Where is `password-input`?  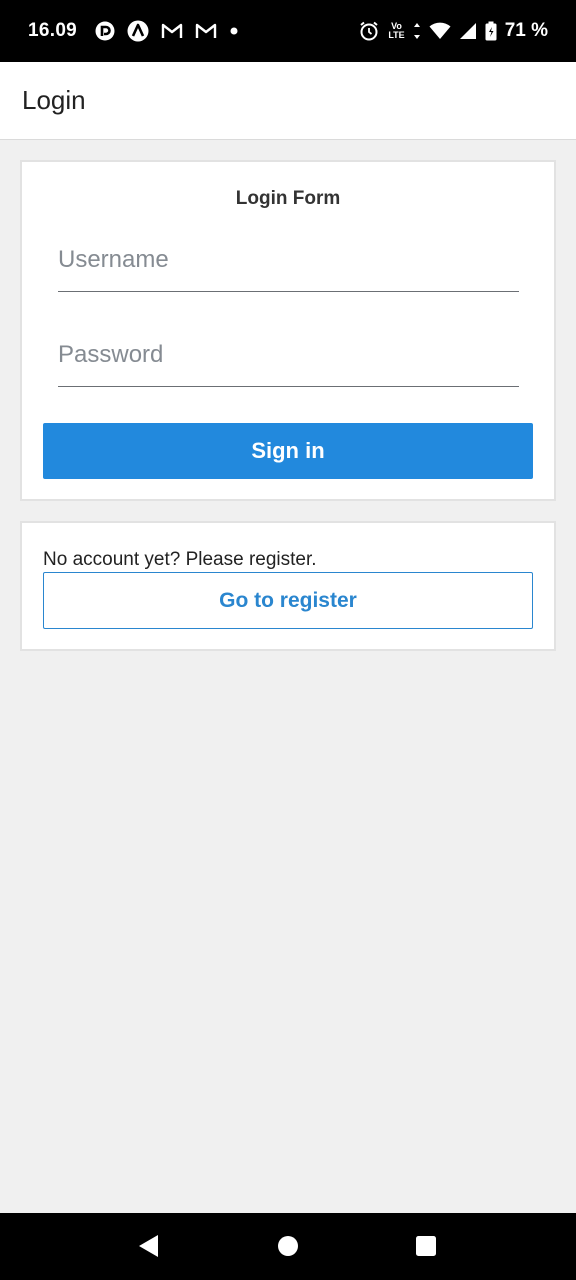 password-input is located at coordinates (288, 355).